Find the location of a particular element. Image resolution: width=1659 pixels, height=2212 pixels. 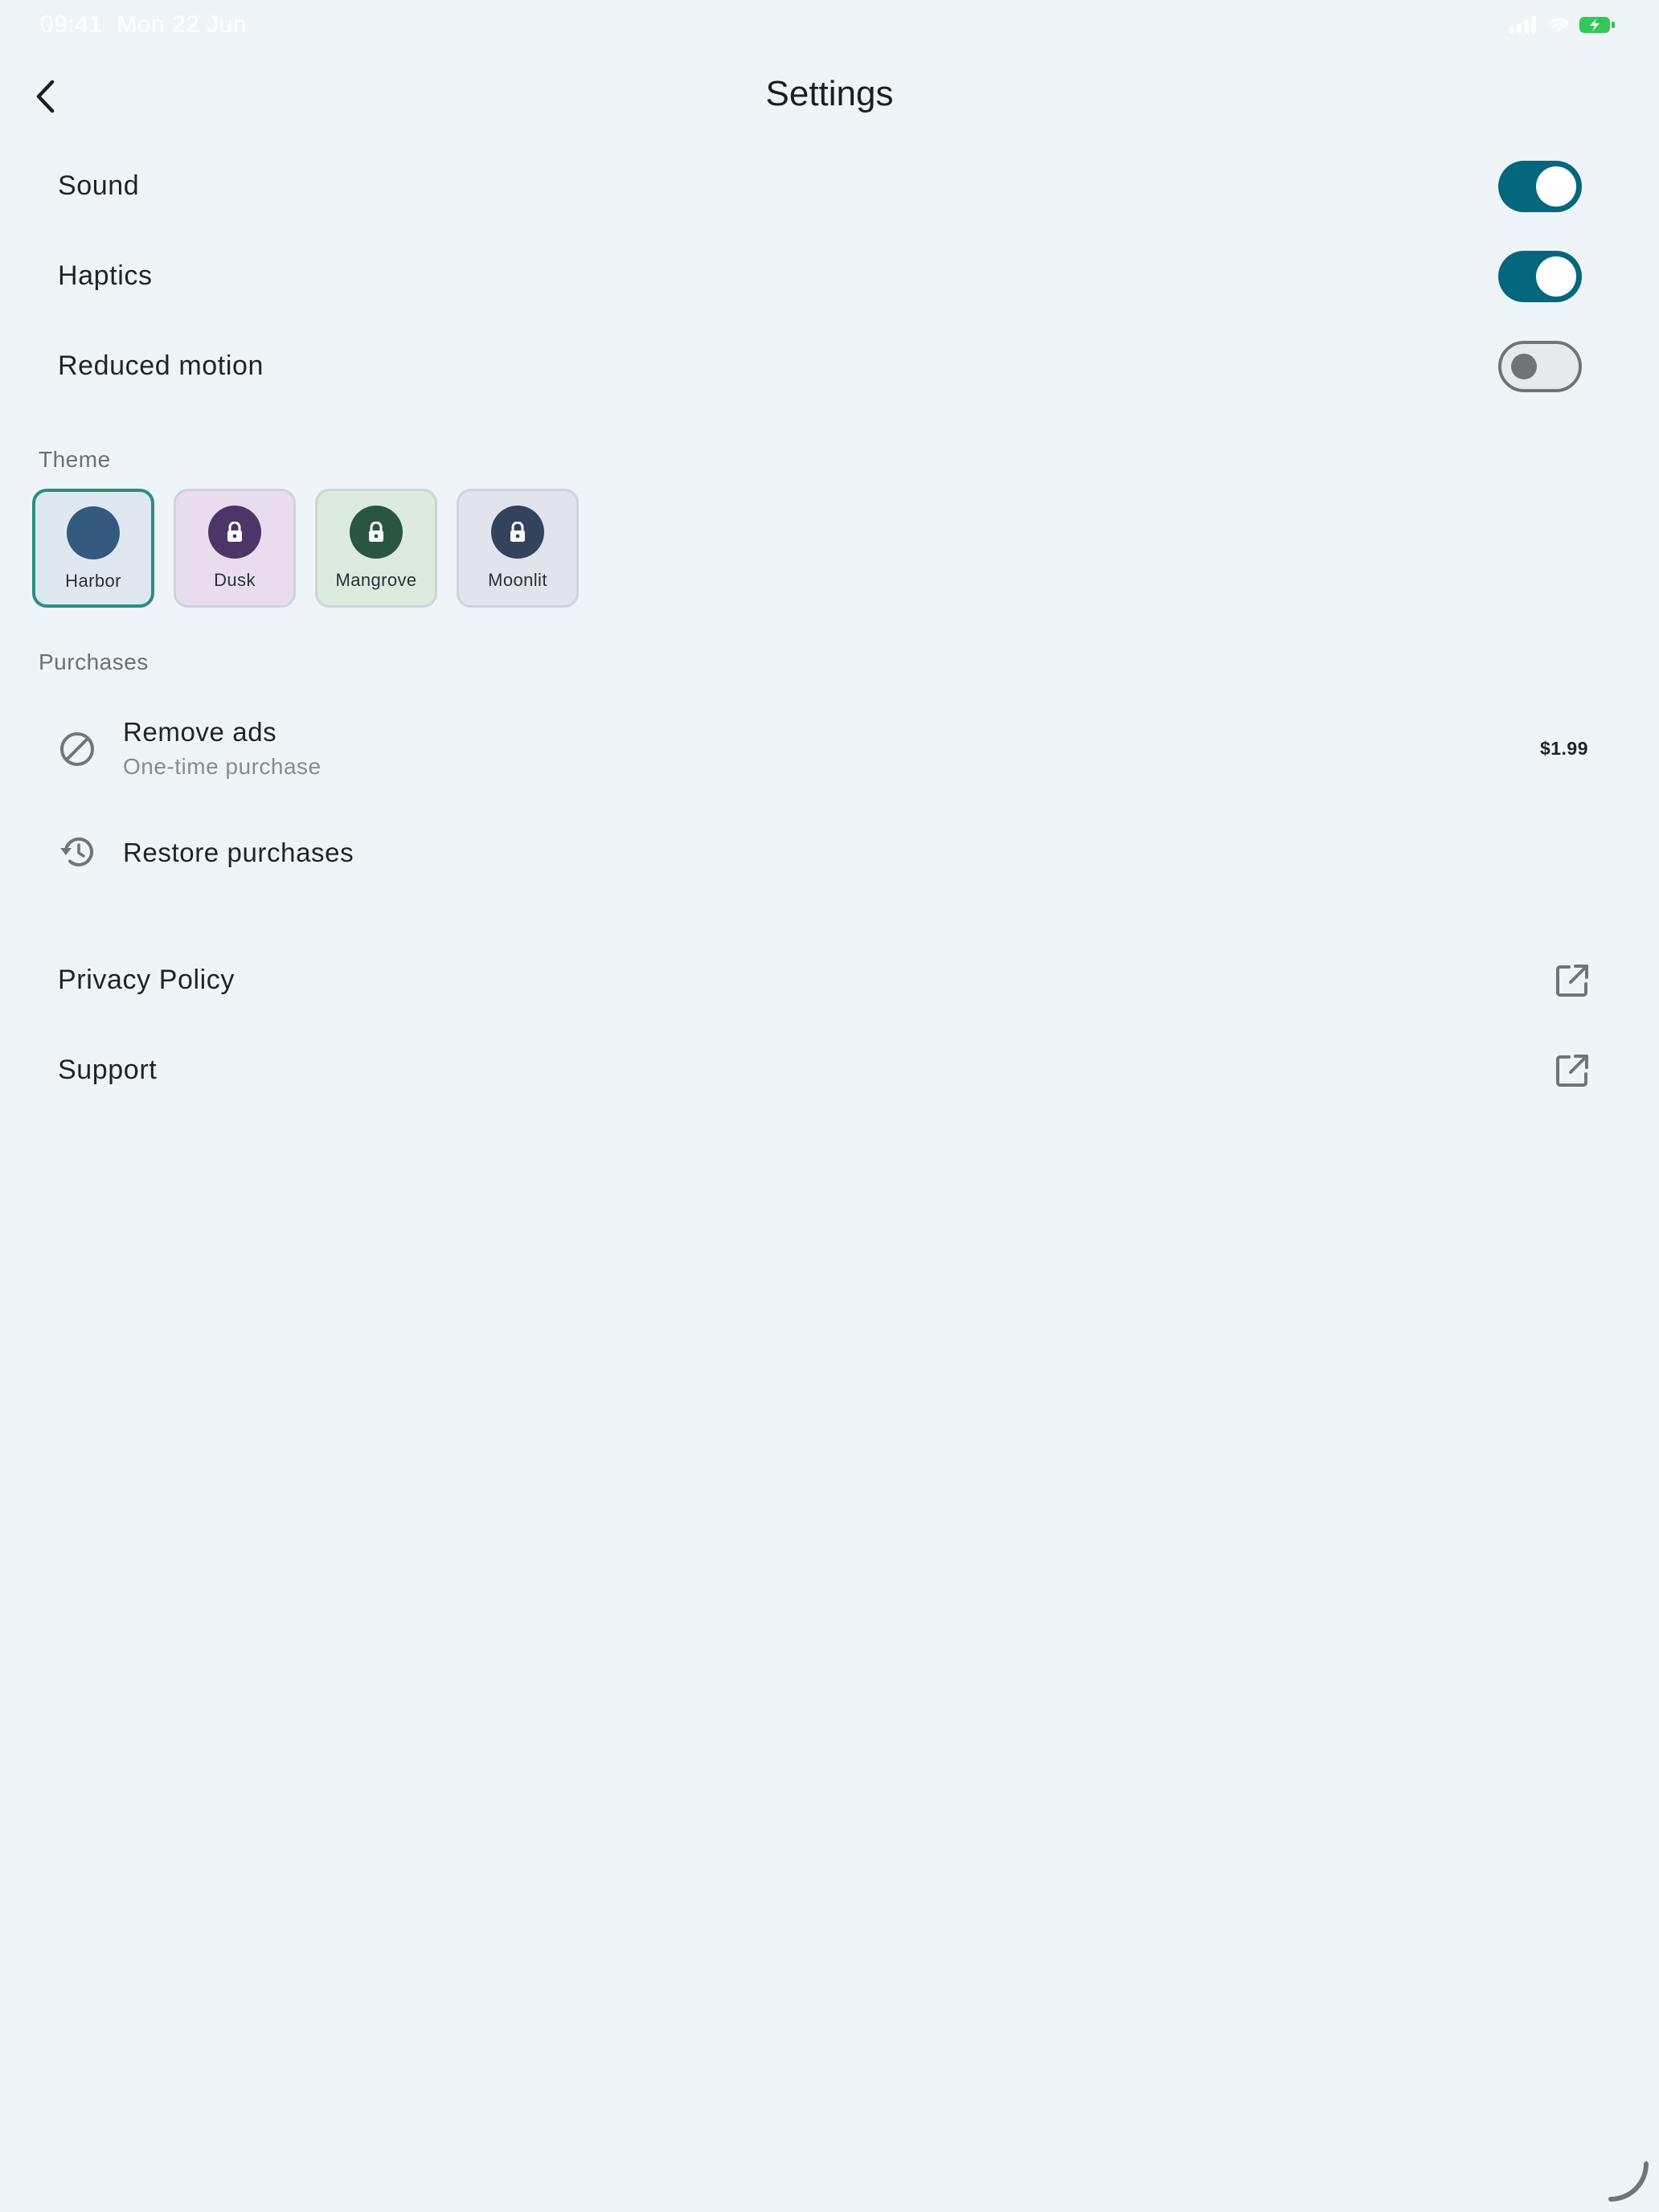

restore-purchases-title: Restore purchases is located at coordinates (238, 852).